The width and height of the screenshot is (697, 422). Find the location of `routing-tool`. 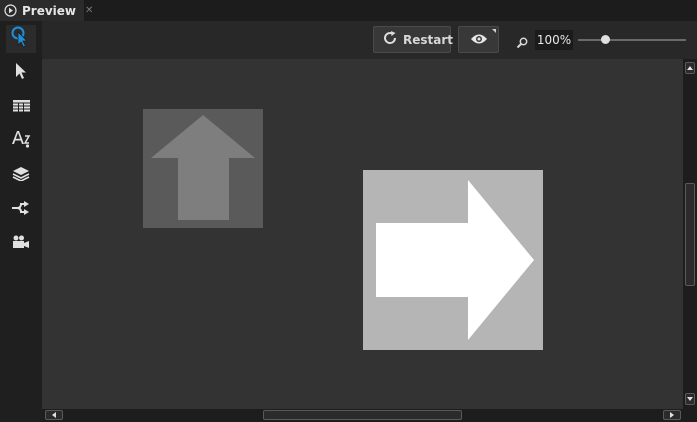

routing-tool is located at coordinates (21, 209).